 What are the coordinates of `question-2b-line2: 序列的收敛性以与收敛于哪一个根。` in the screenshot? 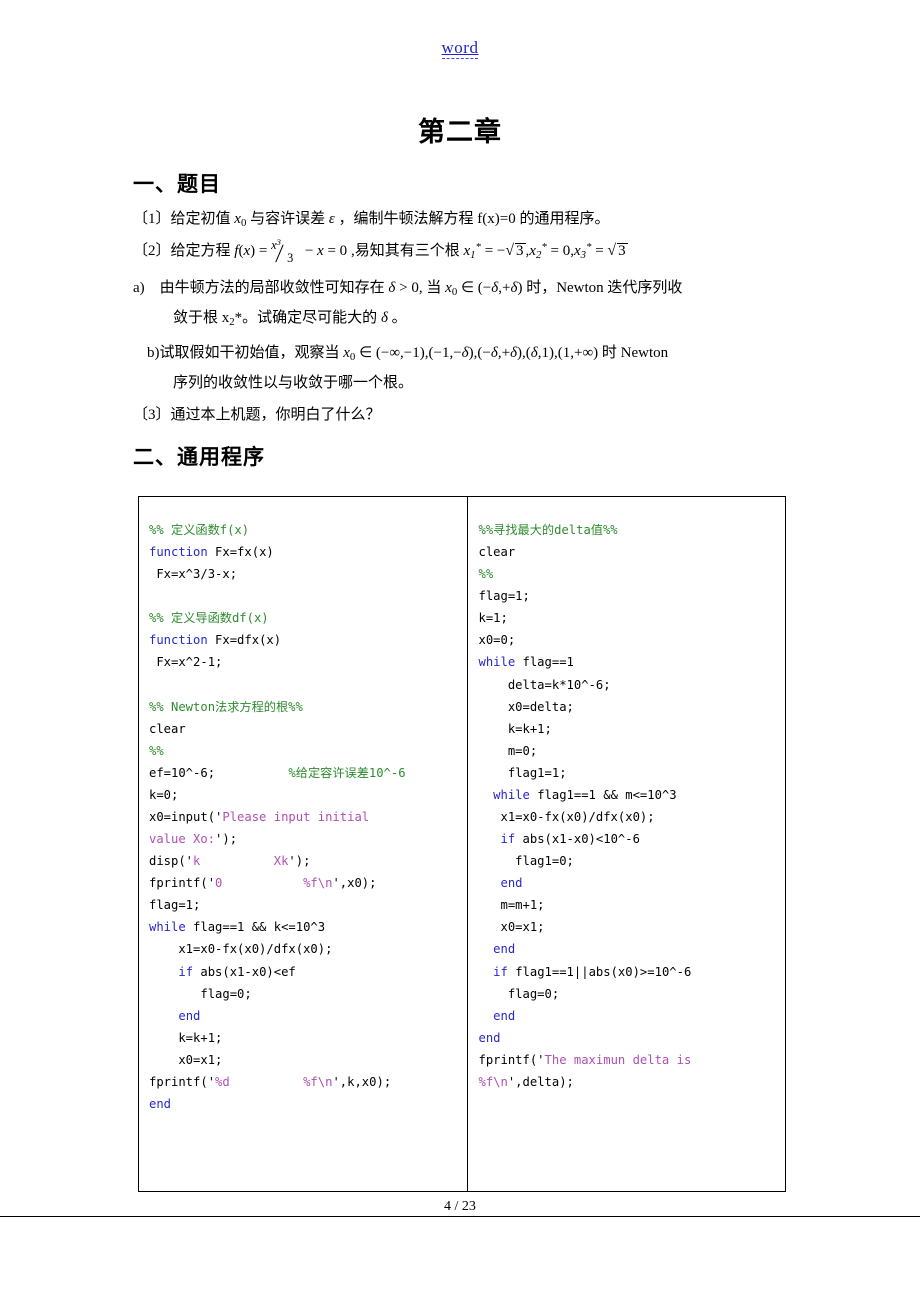 It's located at (293, 383).